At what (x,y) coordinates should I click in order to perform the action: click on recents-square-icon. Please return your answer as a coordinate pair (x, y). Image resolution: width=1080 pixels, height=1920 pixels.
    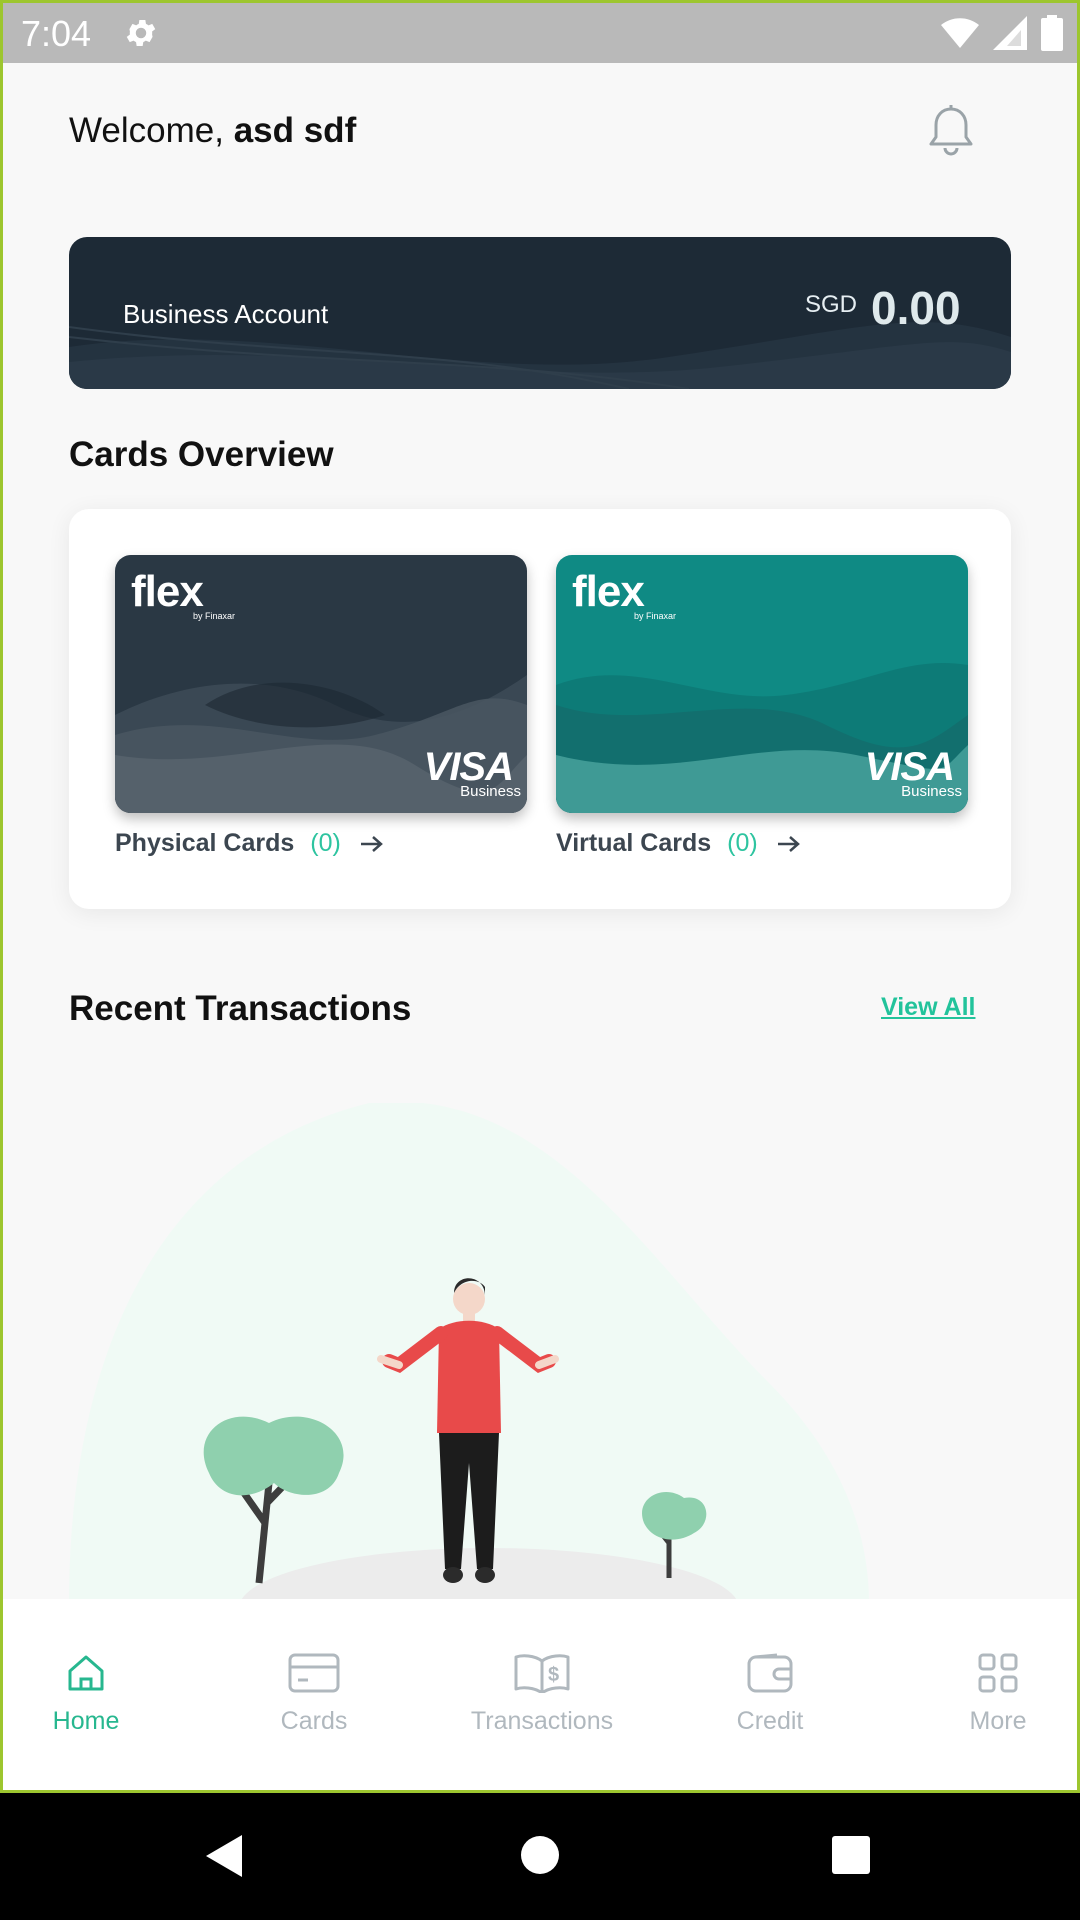
    Looking at the image, I should click on (851, 1855).